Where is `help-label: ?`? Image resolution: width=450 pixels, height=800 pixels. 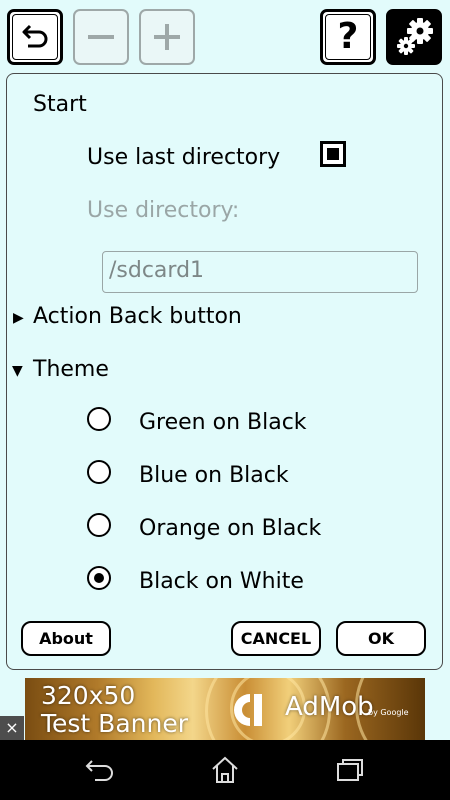
help-label: ? is located at coordinates (348, 36).